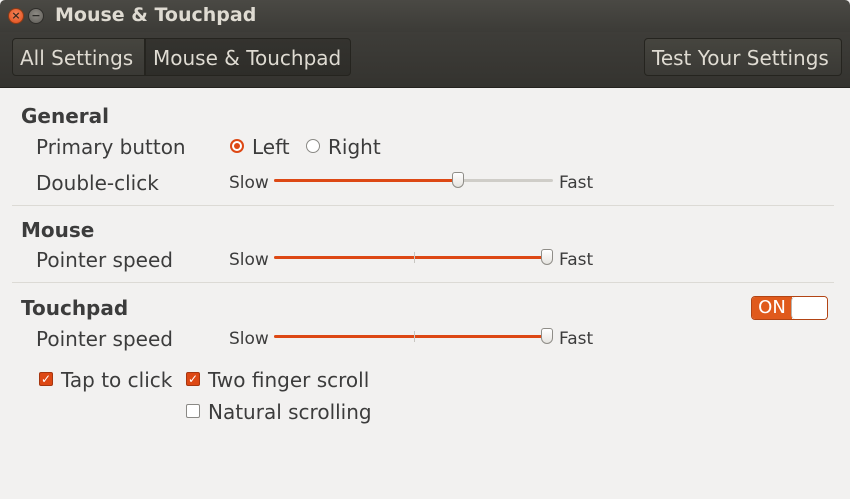  I want to click on all-settings-button: All Settings, so click(78, 57).